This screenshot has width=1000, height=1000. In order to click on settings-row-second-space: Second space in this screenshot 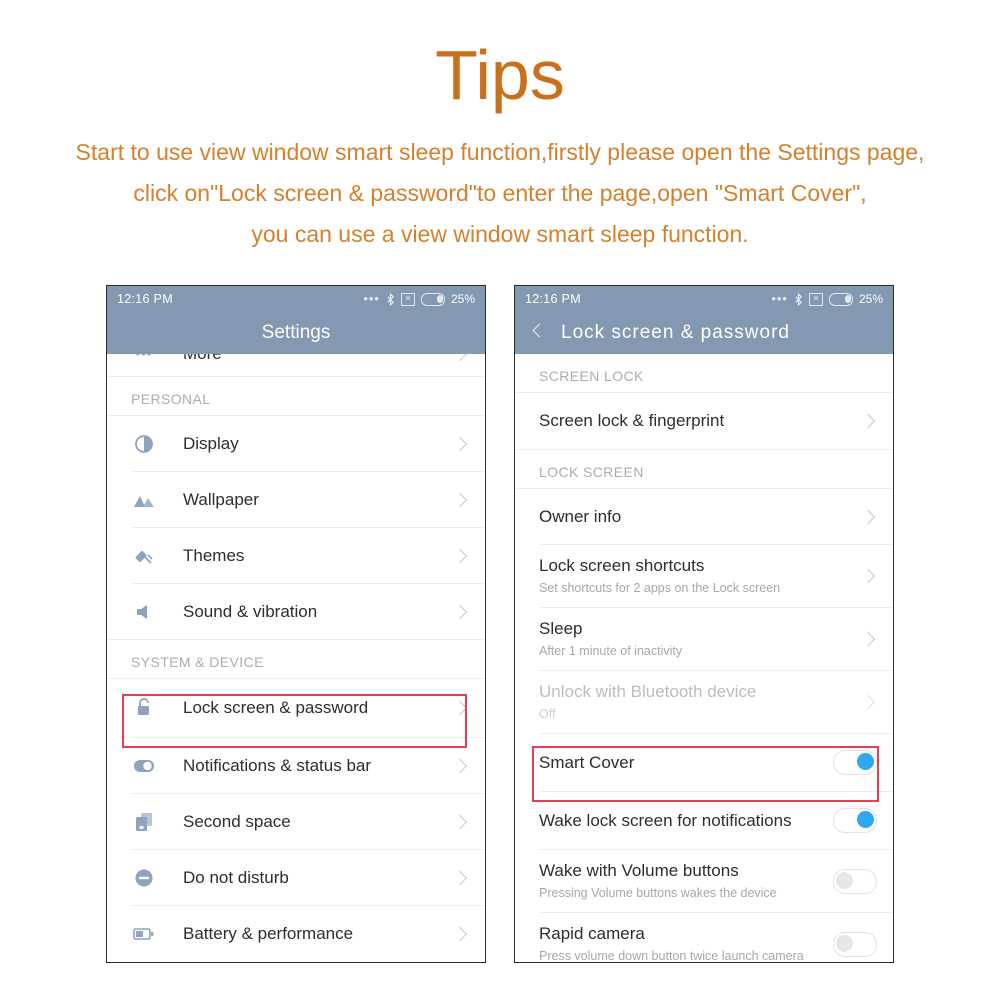, I will do `click(296, 821)`.